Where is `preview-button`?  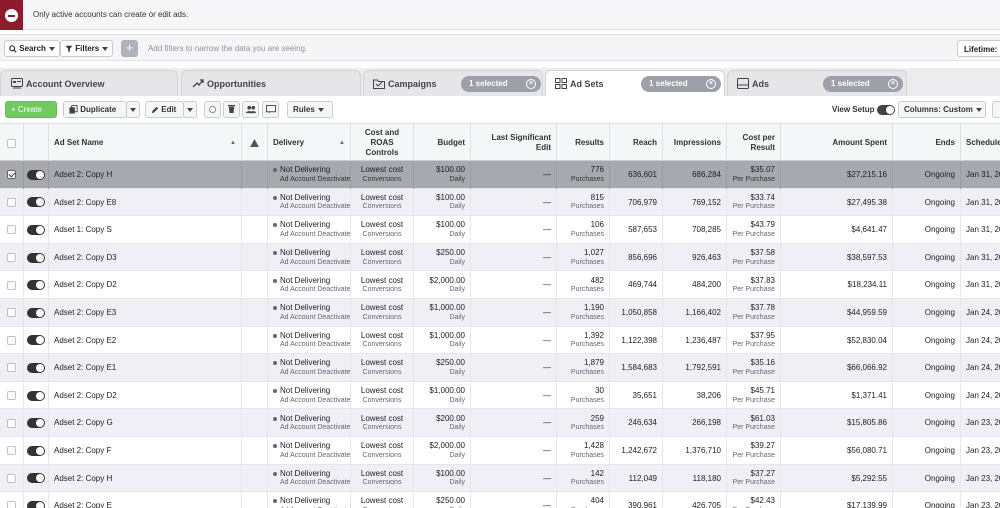
preview-button is located at coordinates (270, 109).